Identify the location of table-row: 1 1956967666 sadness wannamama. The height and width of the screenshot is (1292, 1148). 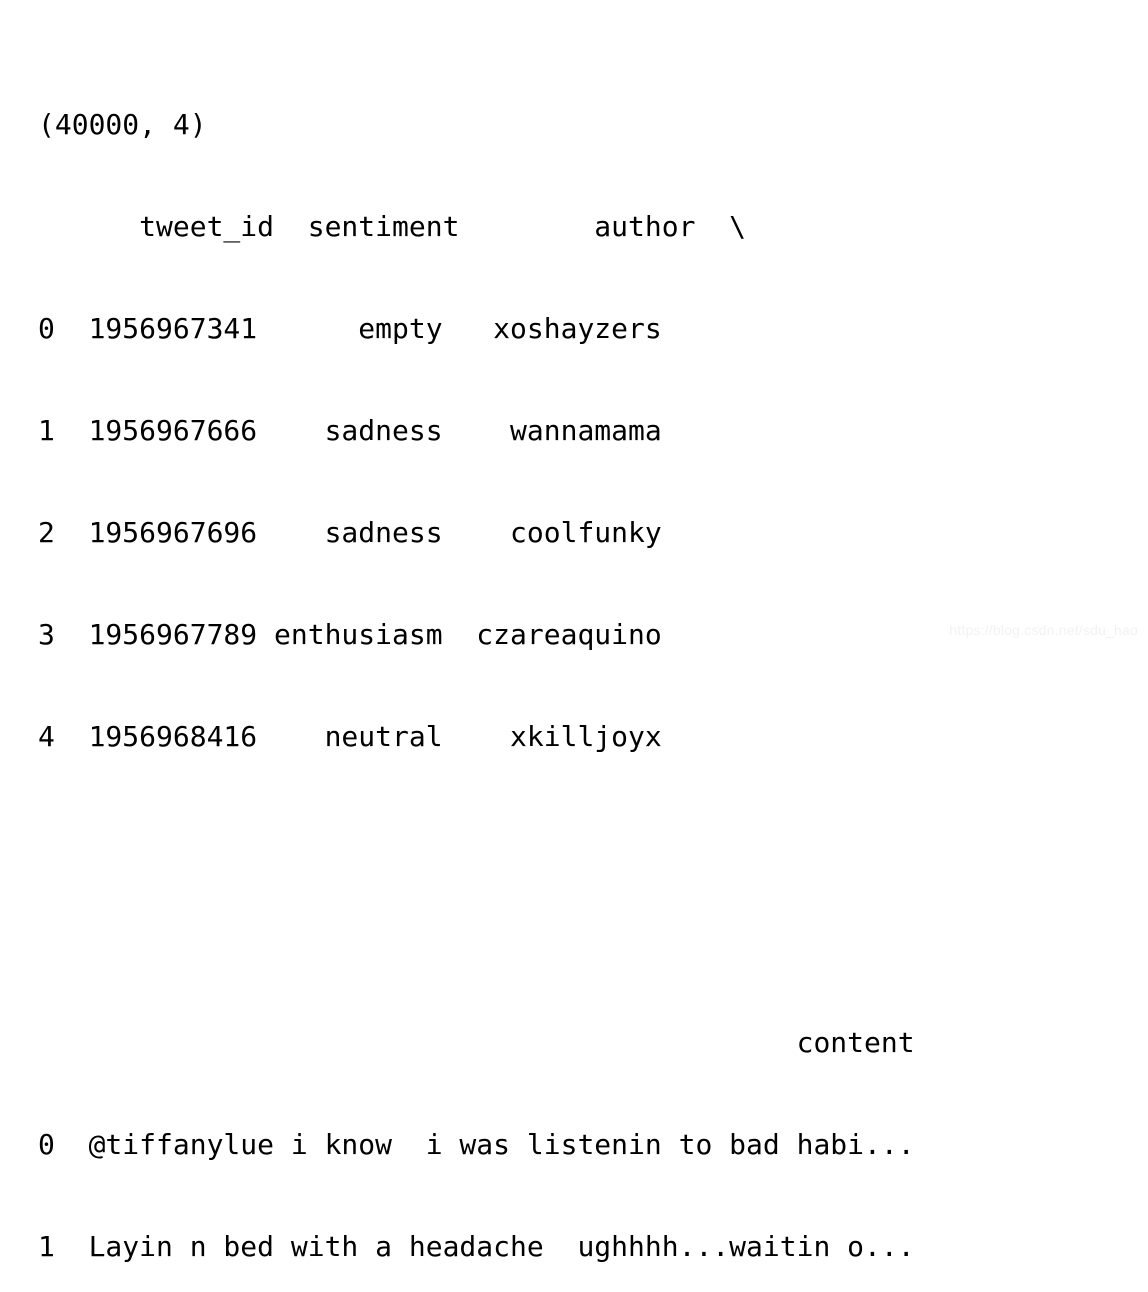
(350, 430).